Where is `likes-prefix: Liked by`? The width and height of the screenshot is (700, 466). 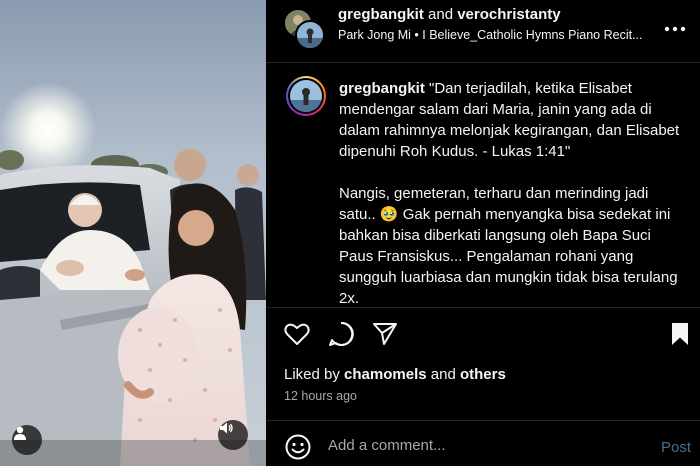 likes-prefix: Liked by is located at coordinates (312, 374).